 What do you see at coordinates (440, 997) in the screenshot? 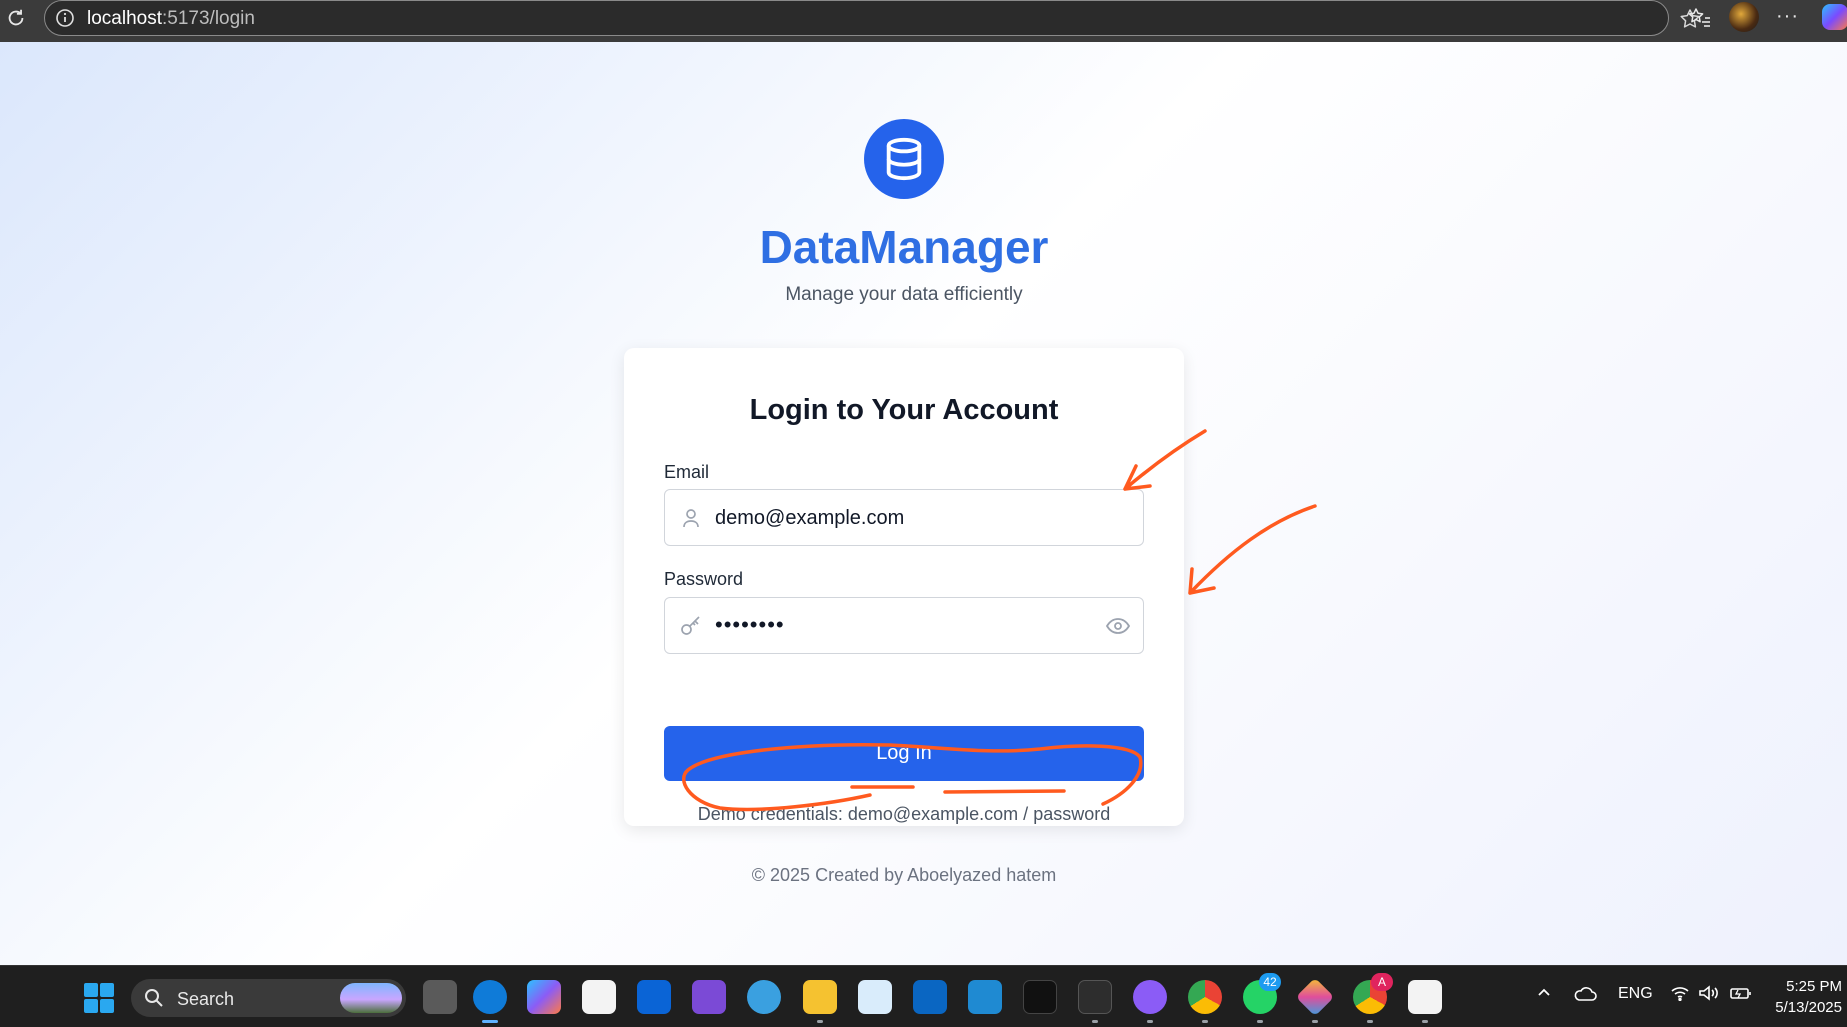
I see `task-view-icon` at bounding box center [440, 997].